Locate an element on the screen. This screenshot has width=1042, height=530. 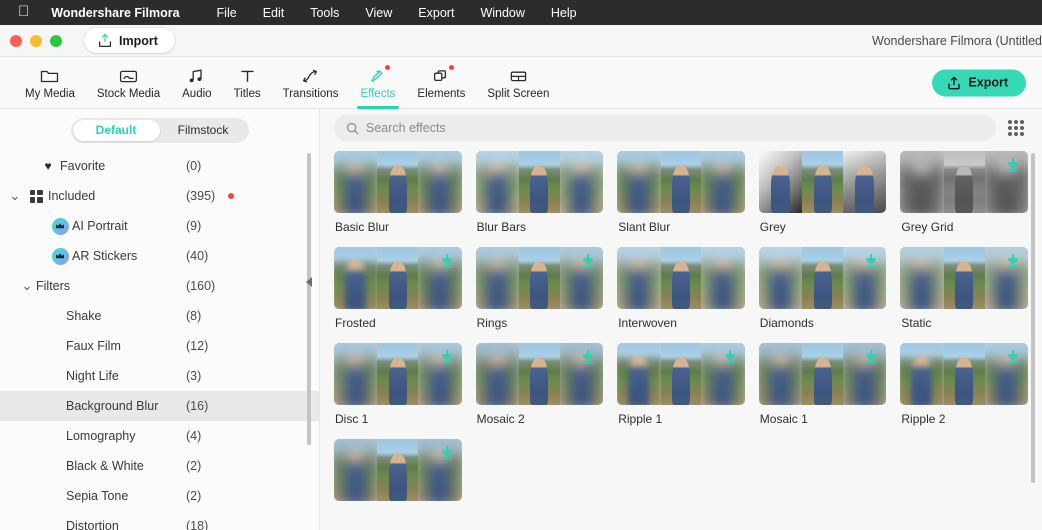
tab-titles: Titles is located at coordinates (247, 83).